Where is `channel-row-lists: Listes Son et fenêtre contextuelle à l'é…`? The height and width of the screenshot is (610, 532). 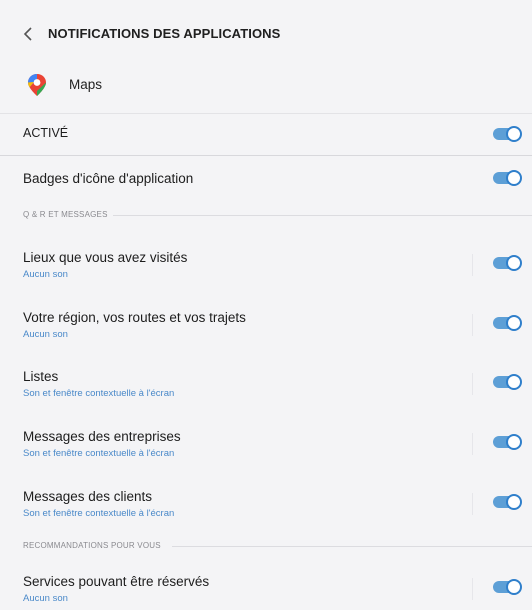
channel-row-lists: Listes Son et fenêtre contextuelle à l'é… is located at coordinates (266, 384).